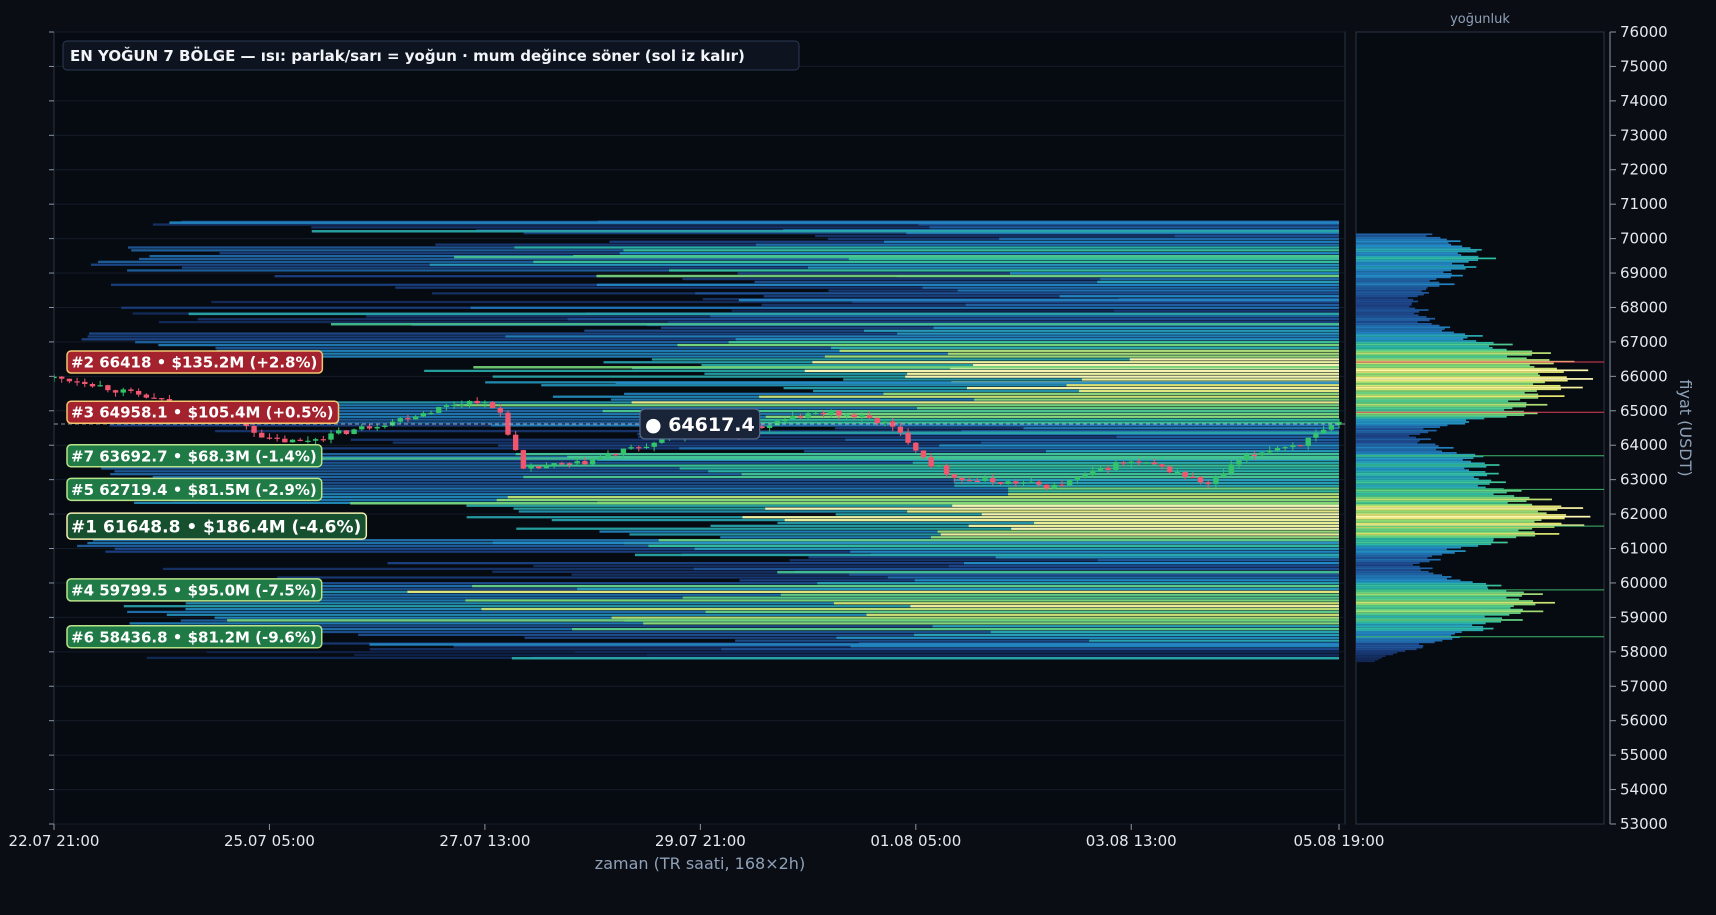 The image size is (1716, 915). Describe the element at coordinates (194, 362) in the screenshot. I see `zone-label-#2: #2 66418 • $135.2M (+2.8%)` at that location.